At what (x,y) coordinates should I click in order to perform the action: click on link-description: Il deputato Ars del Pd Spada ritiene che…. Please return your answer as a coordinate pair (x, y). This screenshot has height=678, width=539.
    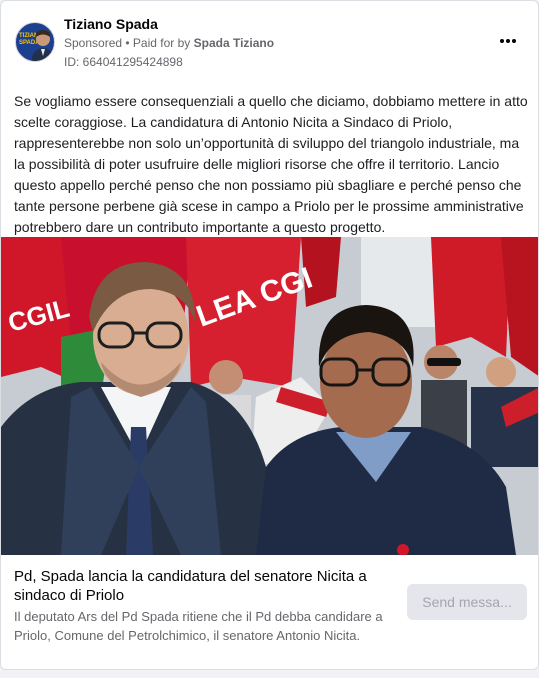
    Looking at the image, I should click on (198, 626).